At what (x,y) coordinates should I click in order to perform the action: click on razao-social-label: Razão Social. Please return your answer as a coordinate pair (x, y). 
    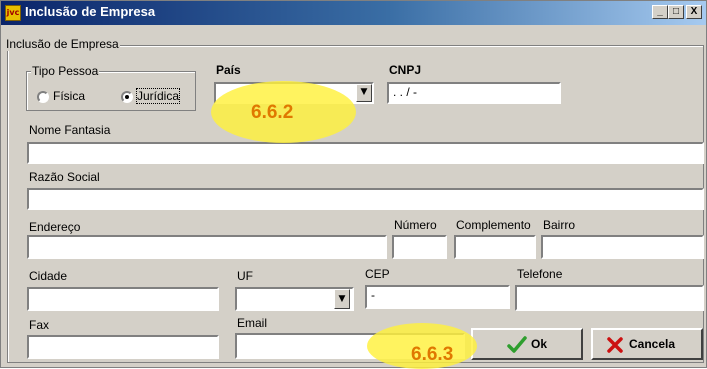
    Looking at the image, I should click on (64, 177).